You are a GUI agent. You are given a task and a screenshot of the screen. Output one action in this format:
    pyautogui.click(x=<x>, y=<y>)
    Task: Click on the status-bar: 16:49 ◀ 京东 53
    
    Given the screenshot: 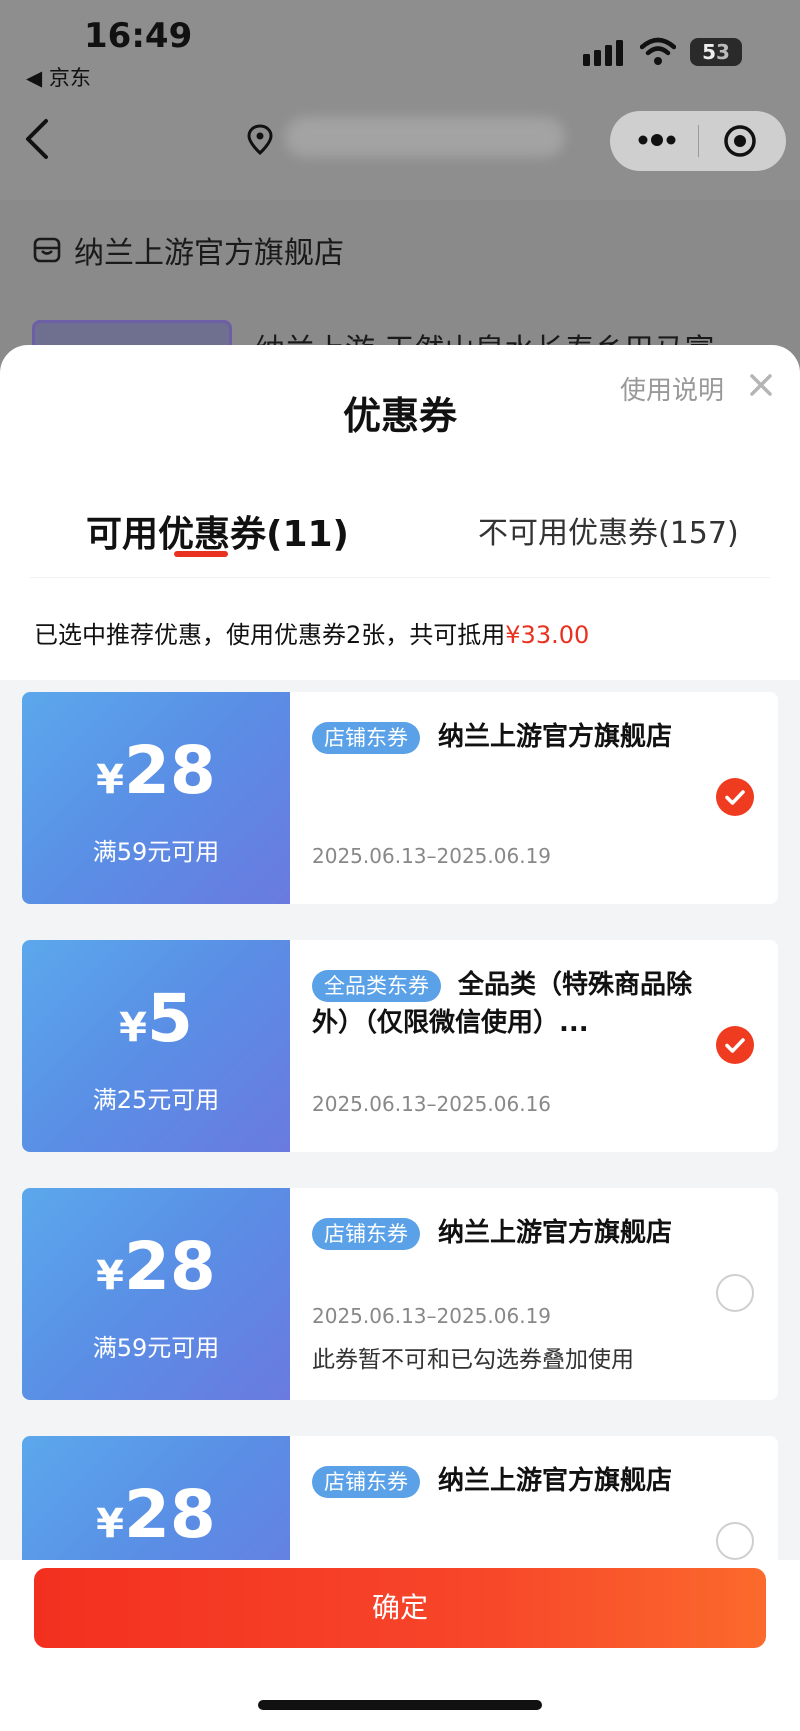 What is the action you would take?
    pyautogui.click(x=400, y=45)
    